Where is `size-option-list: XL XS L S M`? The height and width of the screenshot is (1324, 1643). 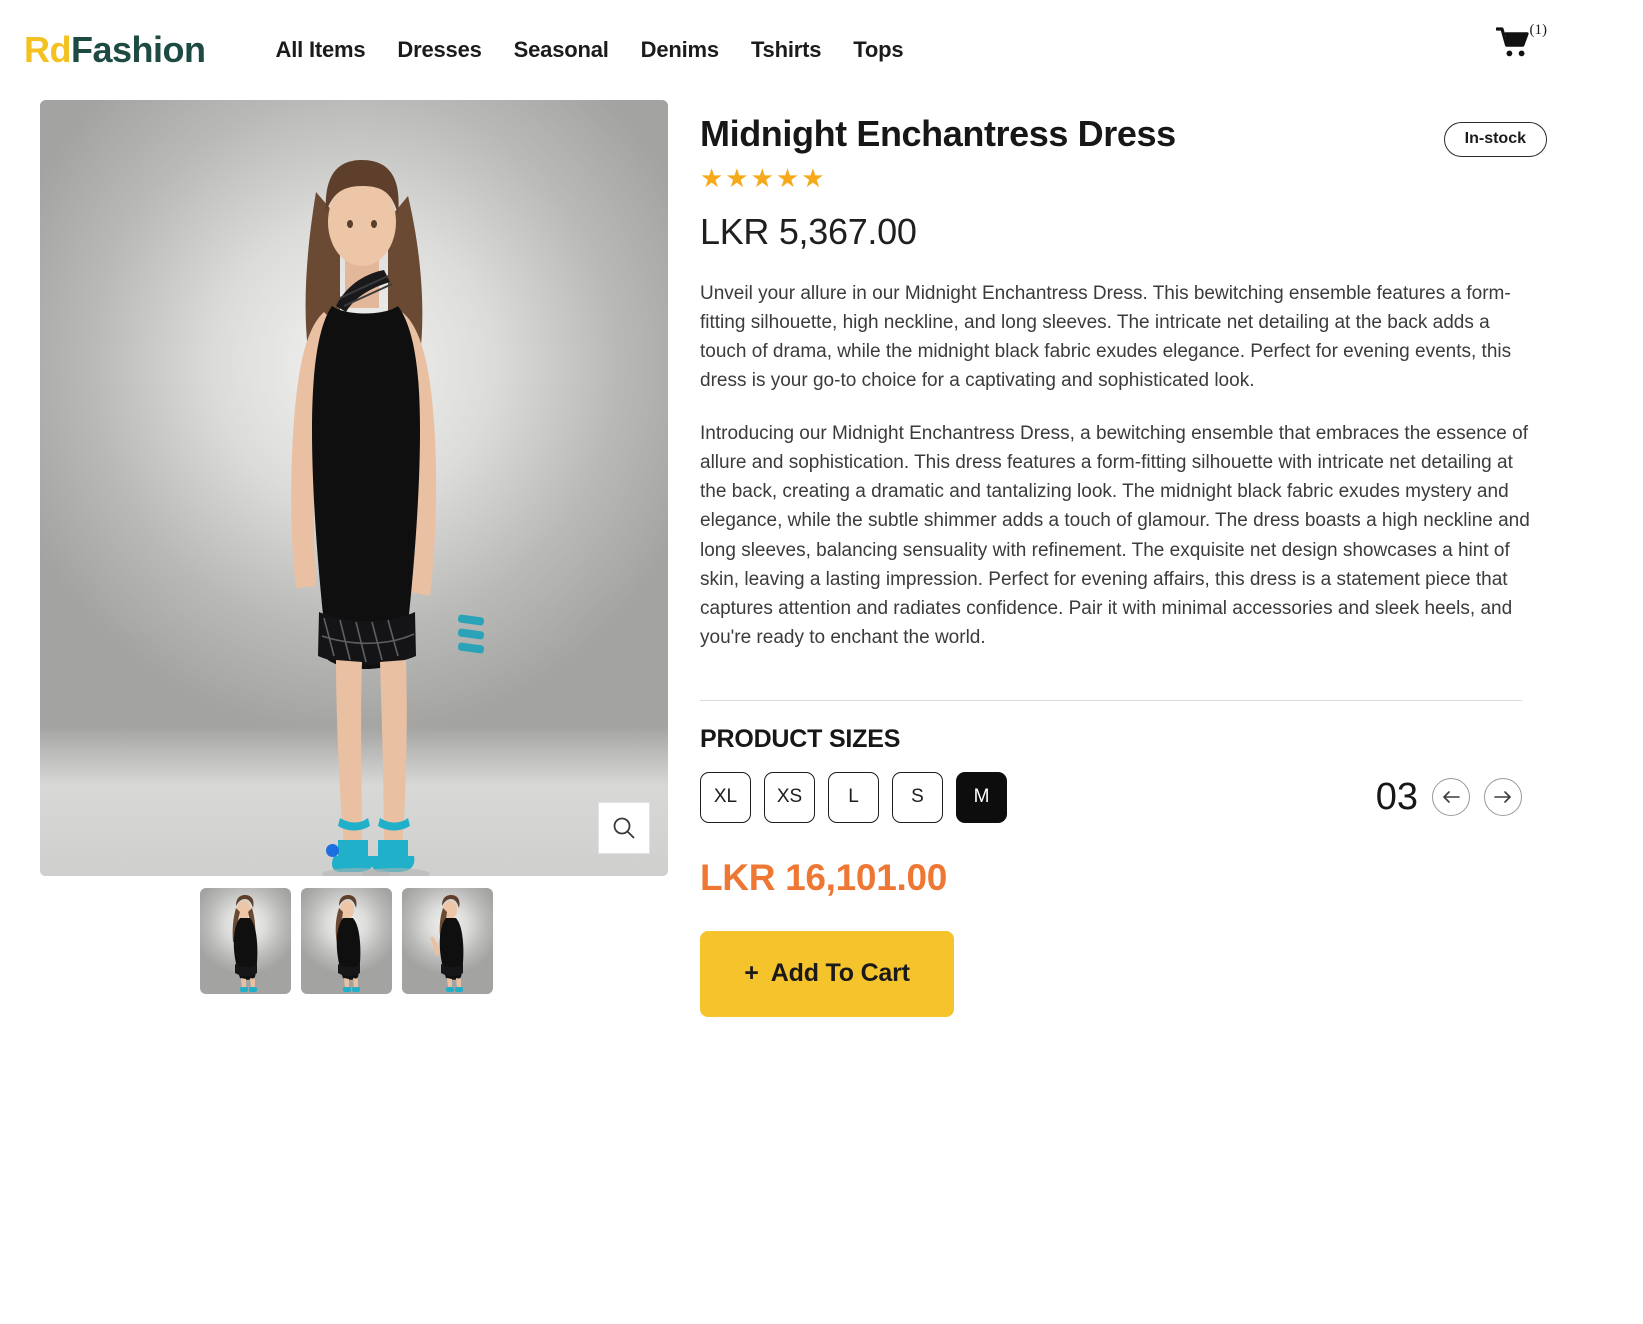
size-option-list: XL XS L S M is located at coordinates (853, 797).